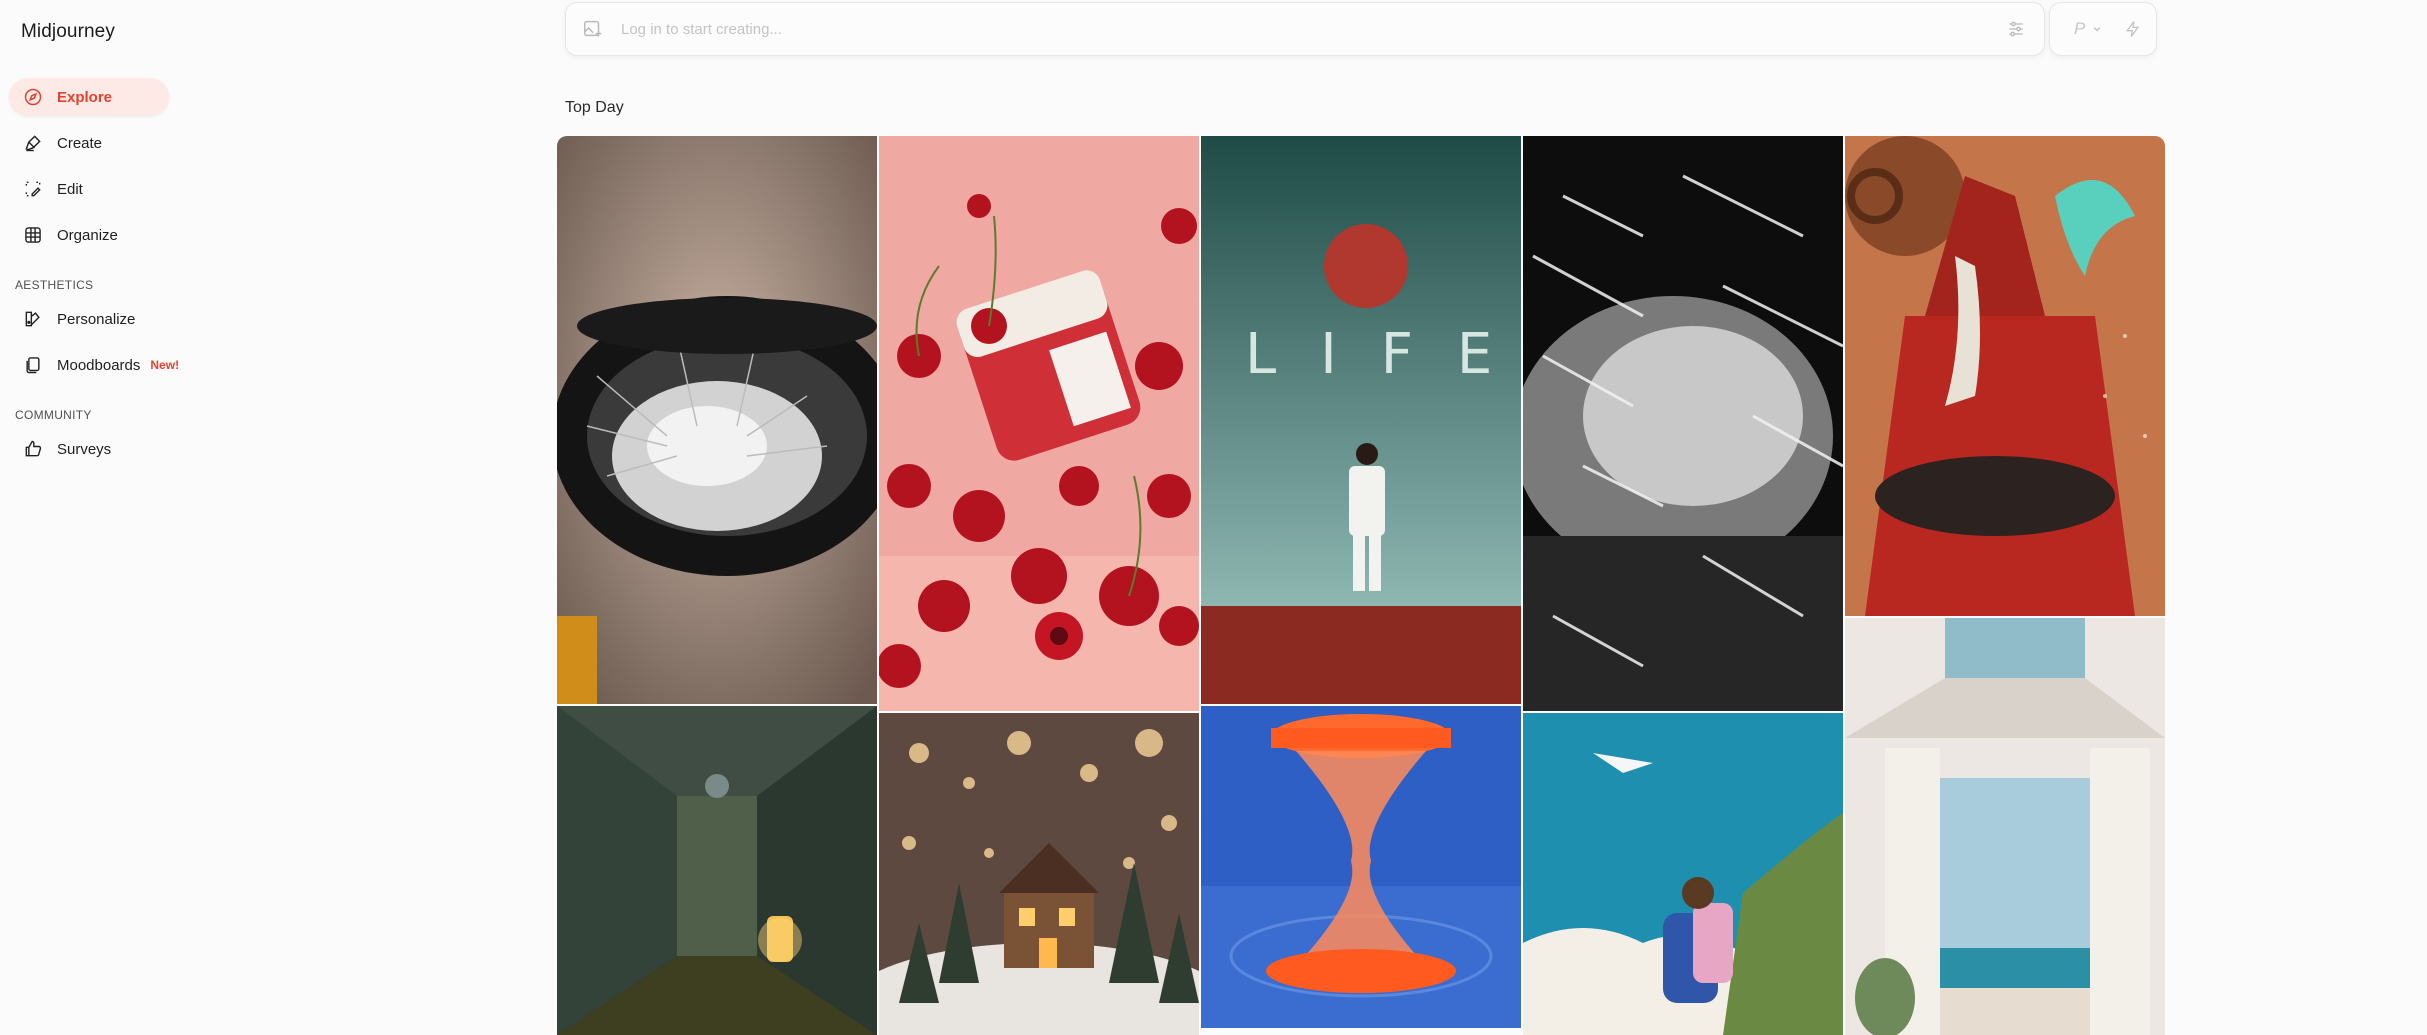 Image resolution: width=2427 pixels, height=1035 pixels. I want to click on lips-image, so click(717, 420).